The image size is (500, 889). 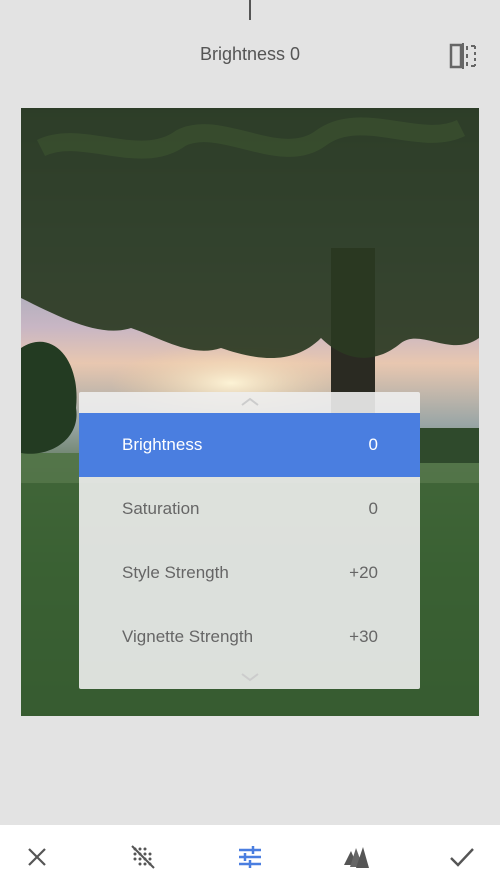 What do you see at coordinates (249, 573) in the screenshot?
I see `adjust-item-style-strength: Style Strength +20` at bounding box center [249, 573].